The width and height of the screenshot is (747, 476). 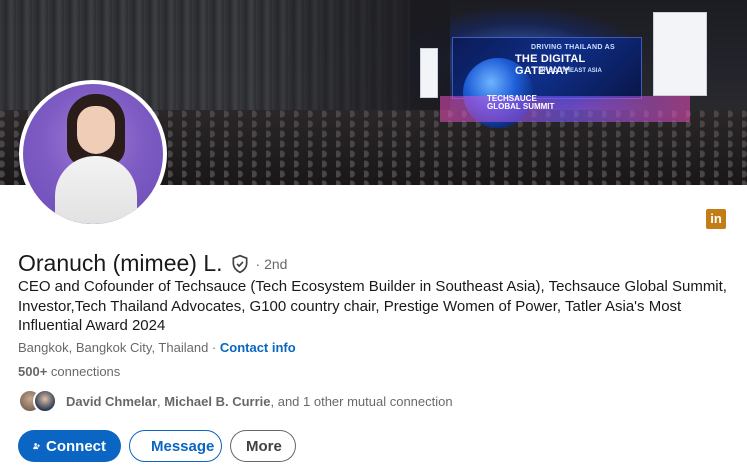 I want to click on profile-location: Bangkok, Bangkok City, Thailand, so click(x=113, y=347).